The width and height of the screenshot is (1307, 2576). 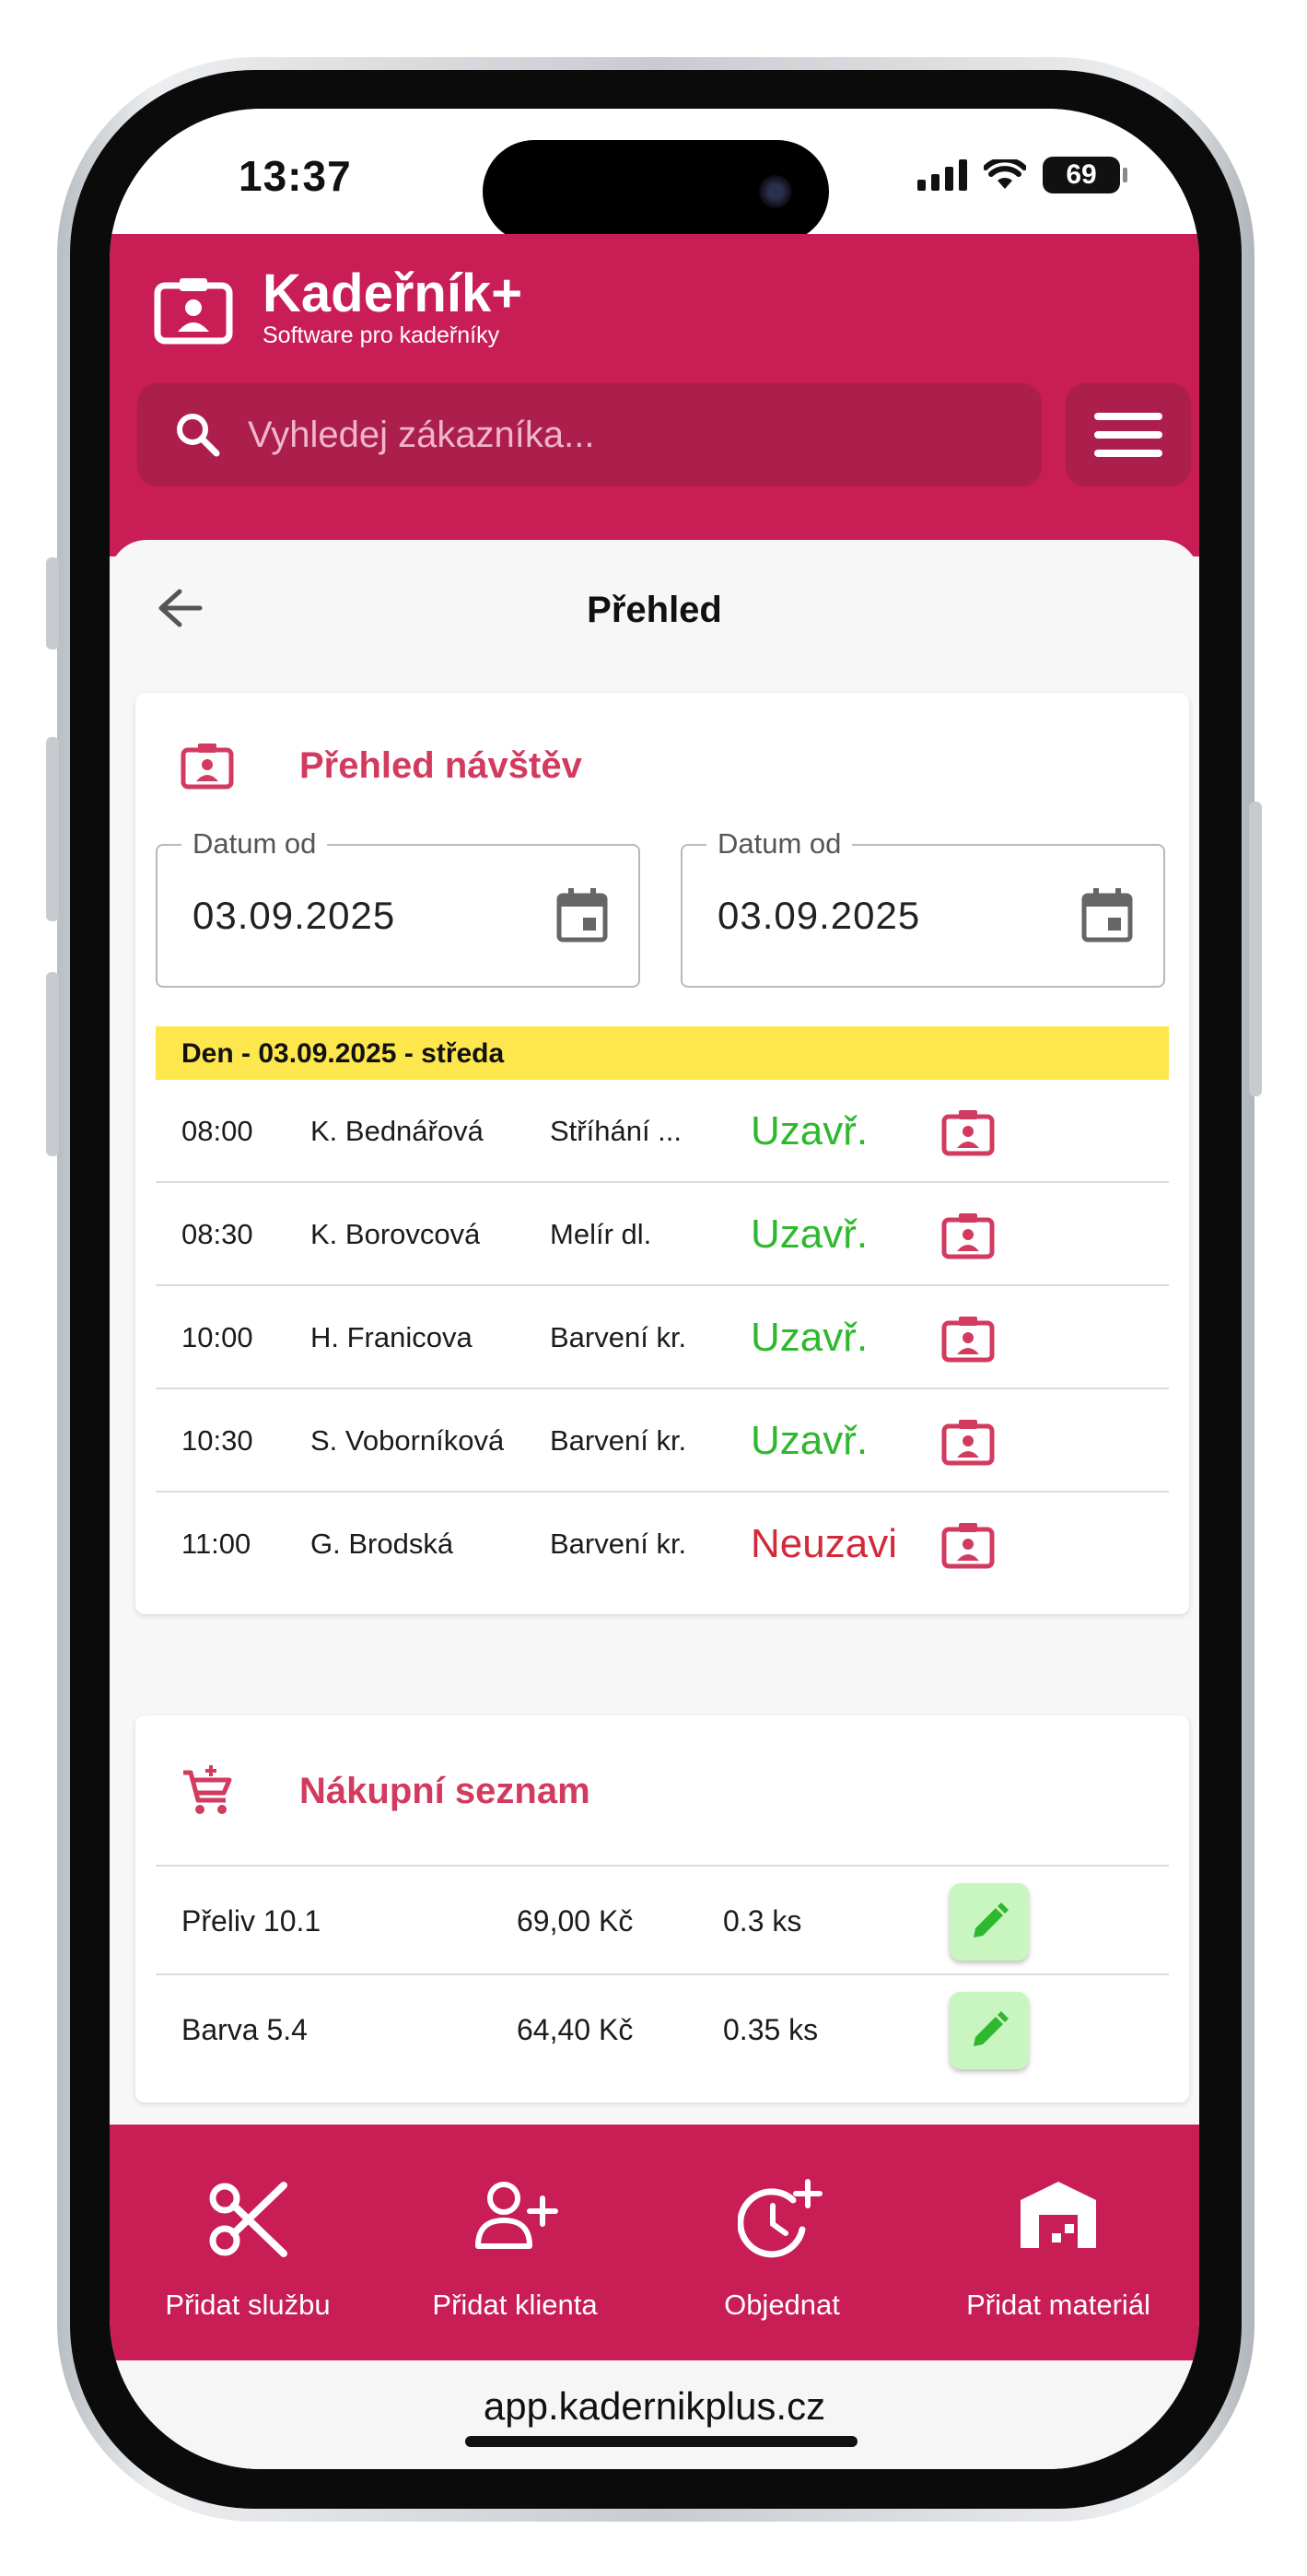 I want to click on nav-order: Objednat, so click(x=782, y=2242).